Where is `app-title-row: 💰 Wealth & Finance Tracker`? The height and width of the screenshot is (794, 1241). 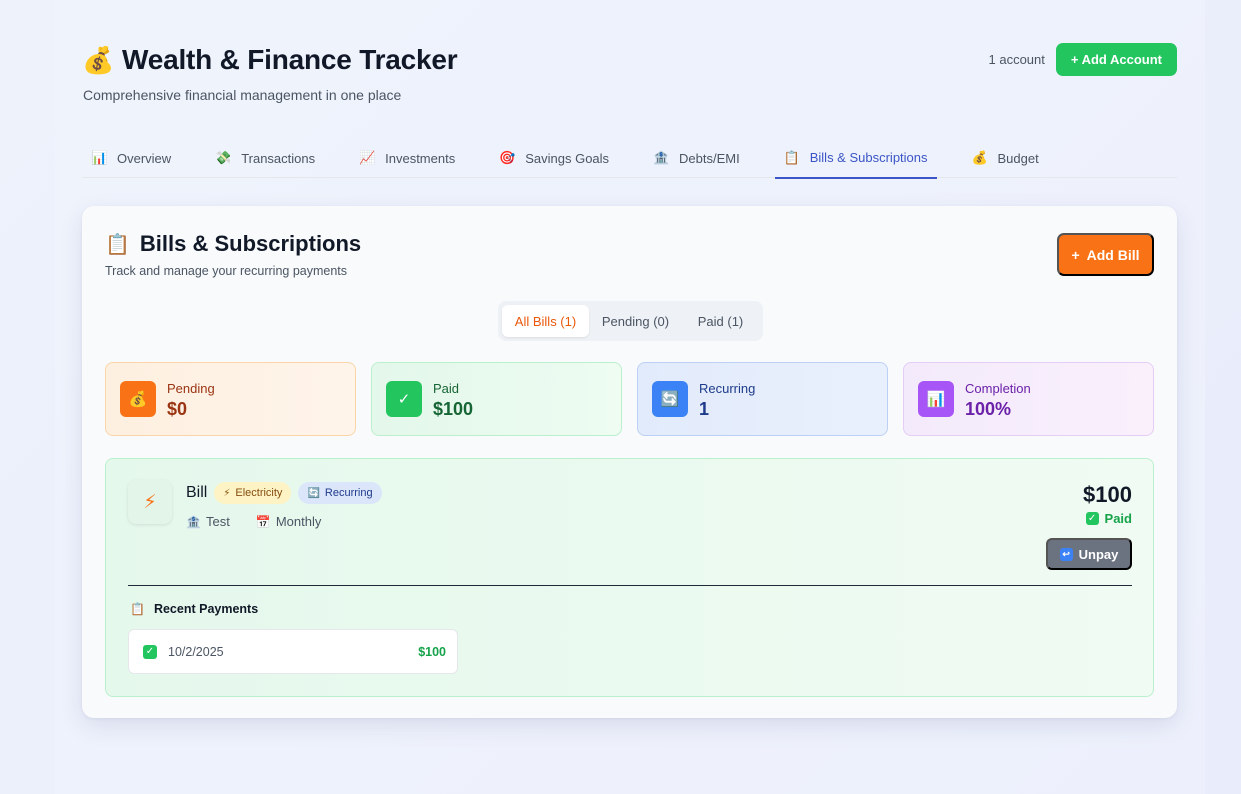 app-title-row: 💰 Wealth & Finance Tracker is located at coordinates (270, 60).